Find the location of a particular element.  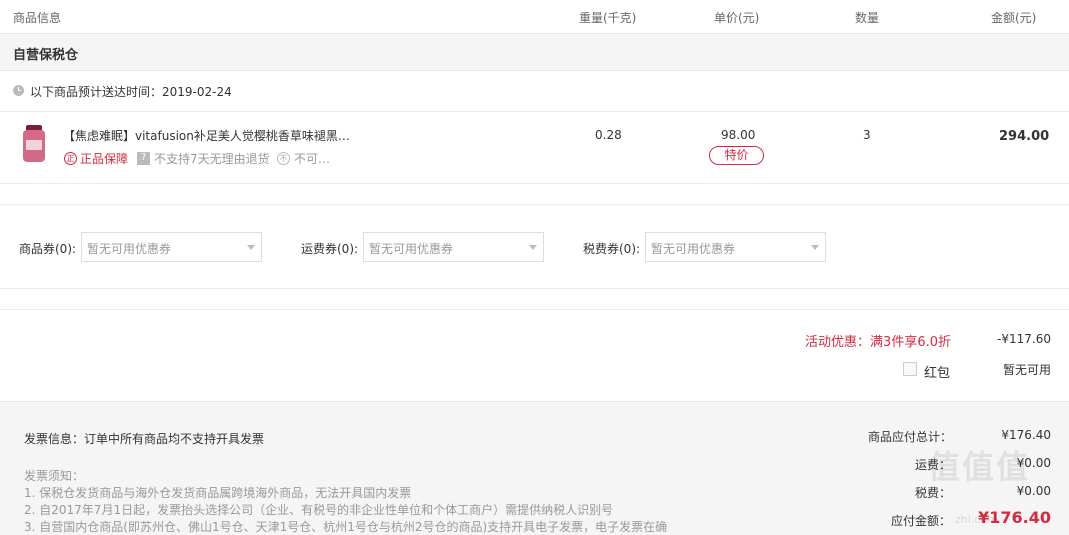

header-product-info: 商品信息 is located at coordinates (37, 18).